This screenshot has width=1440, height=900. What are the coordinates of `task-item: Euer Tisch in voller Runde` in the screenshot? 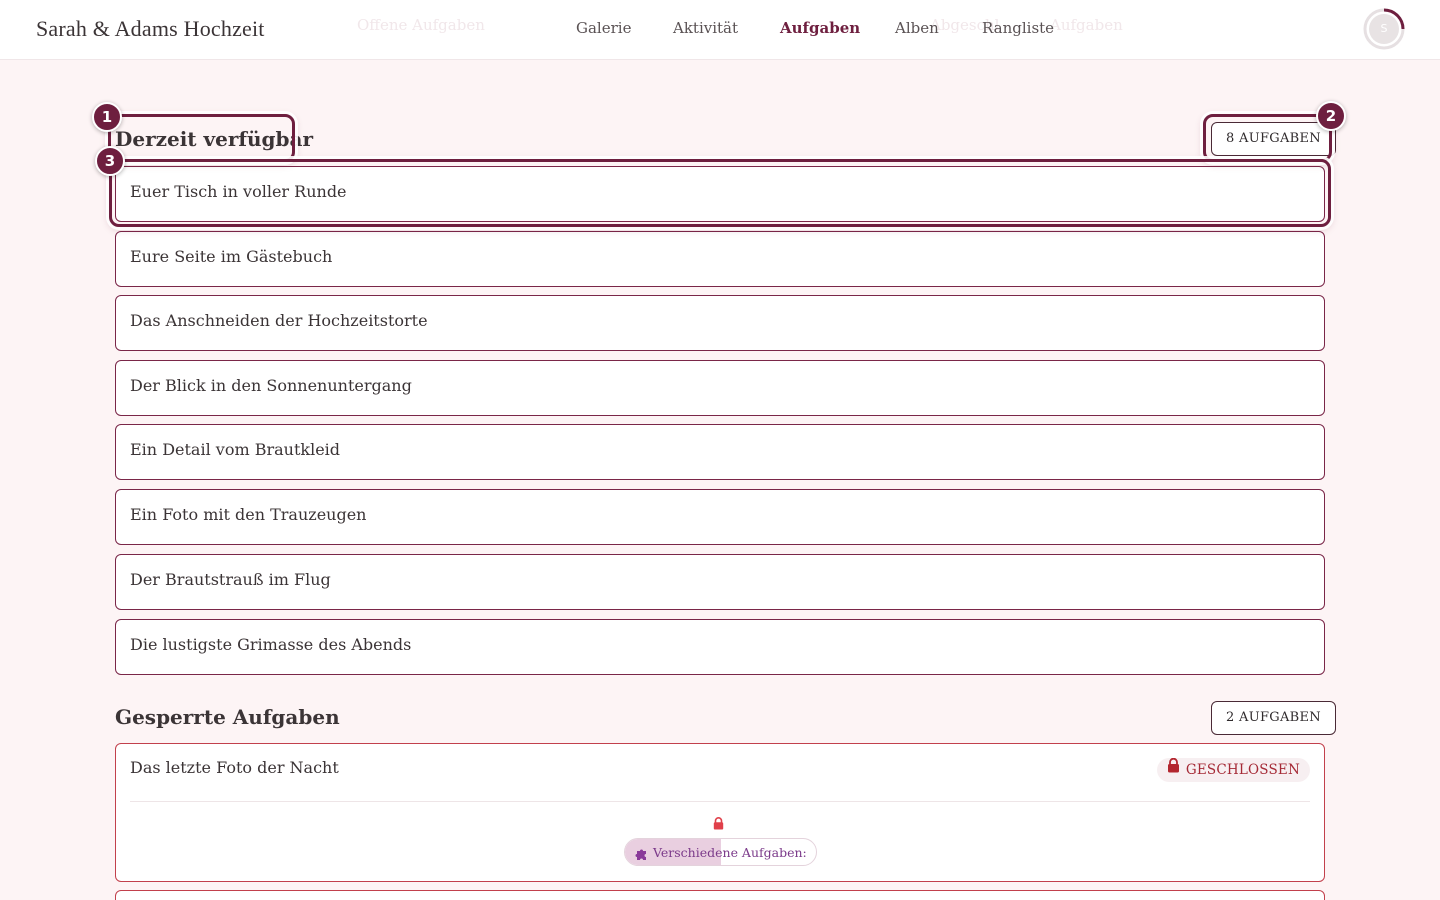 It's located at (720, 194).